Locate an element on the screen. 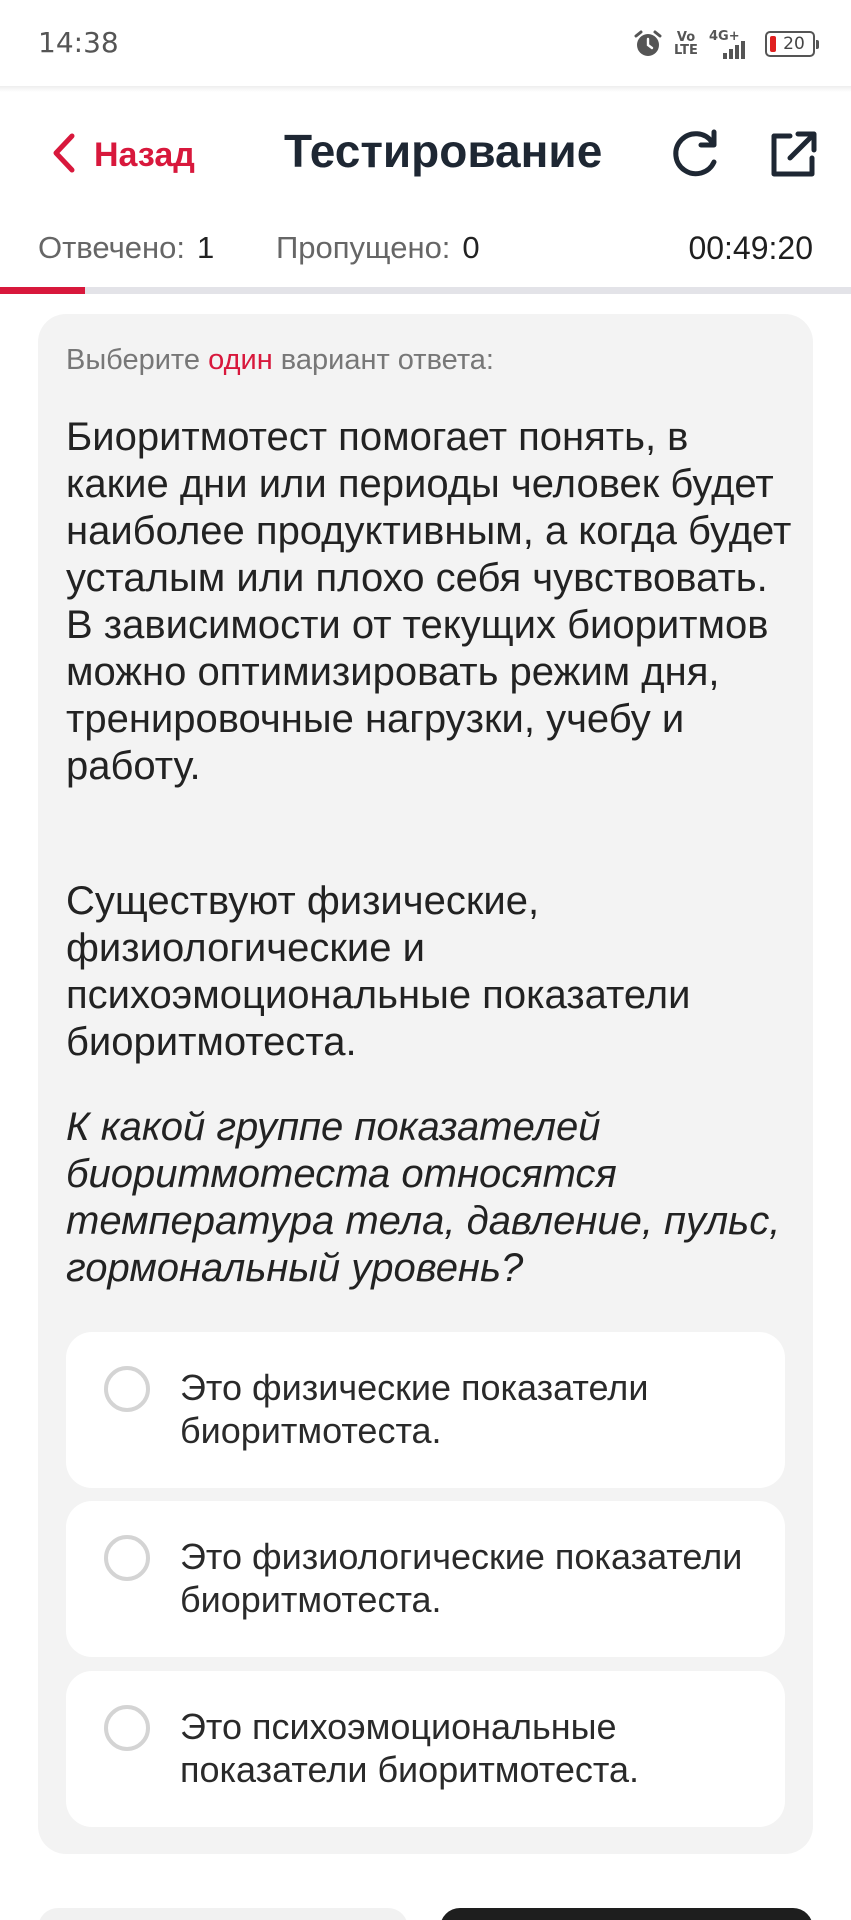 The height and width of the screenshot is (1920, 851). answered-stat: Отвечено: 1 is located at coordinates (126, 248).